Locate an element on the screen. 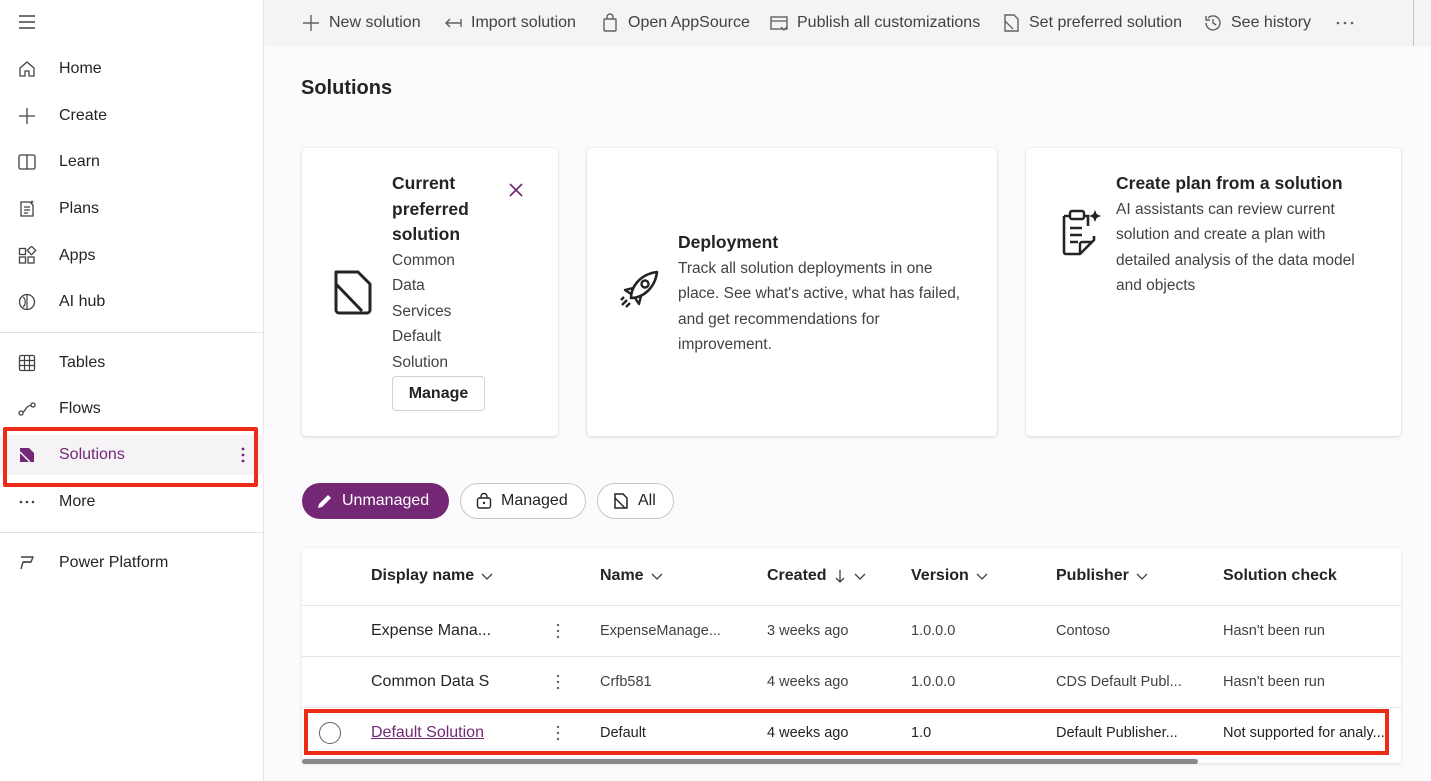 This screenshot has height=781, width=1431. more-commands-icon is located at coordinates (1345, 23).